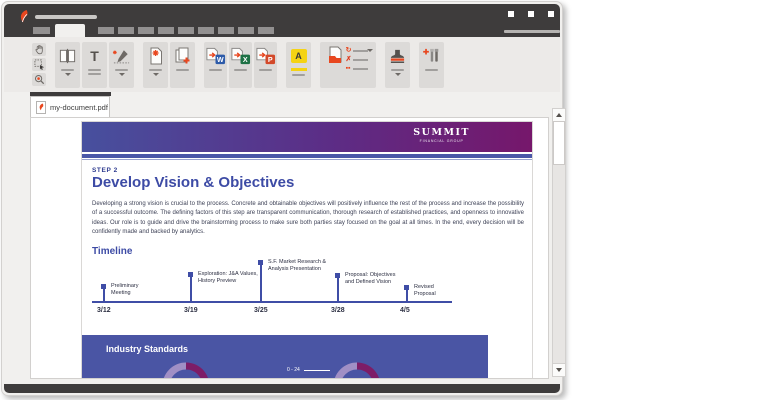 This screenshot has height=400, width=770. I want to click on window-controls, so click(531, 14).